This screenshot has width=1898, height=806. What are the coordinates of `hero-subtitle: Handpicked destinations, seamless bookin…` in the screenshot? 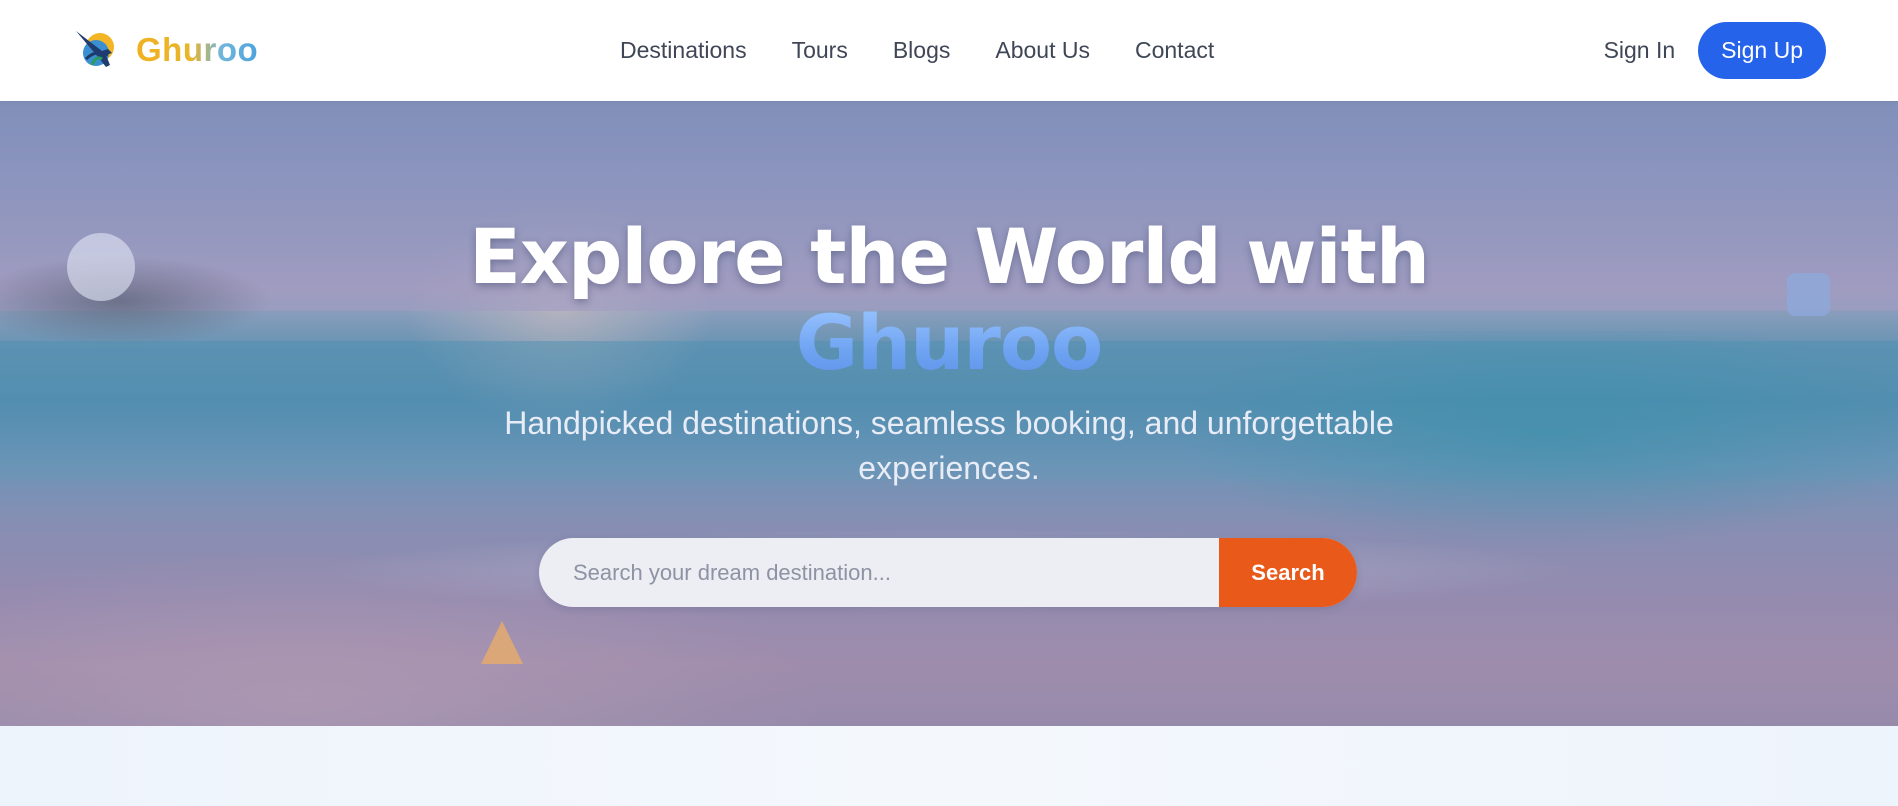 It's located at (949, 445).